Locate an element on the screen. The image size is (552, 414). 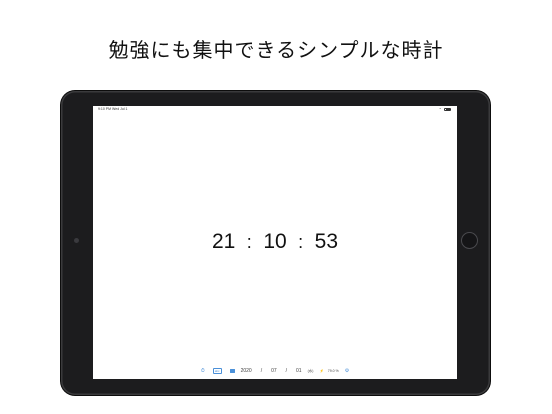
bottom-toolbar: ⏱ abc 2020 / 07 / 01 (水) ⚡ 79.0 % ⚙ is located at coordinates (275, 371).